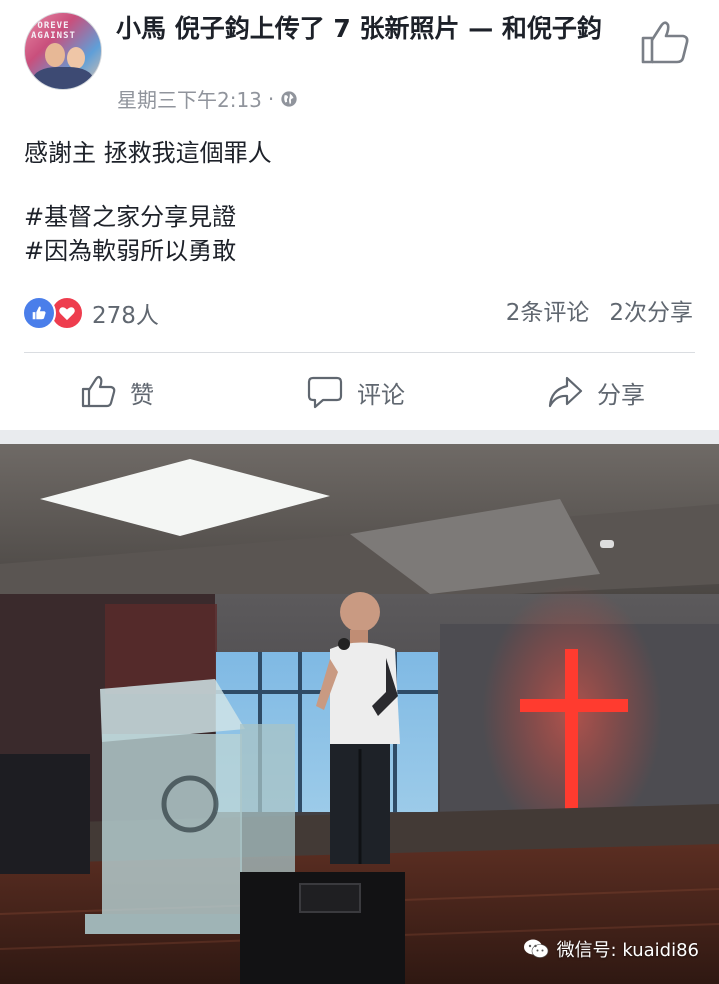 The height and width of the screenshot is (984, 719). I want to click on post-body-line: 感謝主 拯救我這個罪人, so click(148, 153).